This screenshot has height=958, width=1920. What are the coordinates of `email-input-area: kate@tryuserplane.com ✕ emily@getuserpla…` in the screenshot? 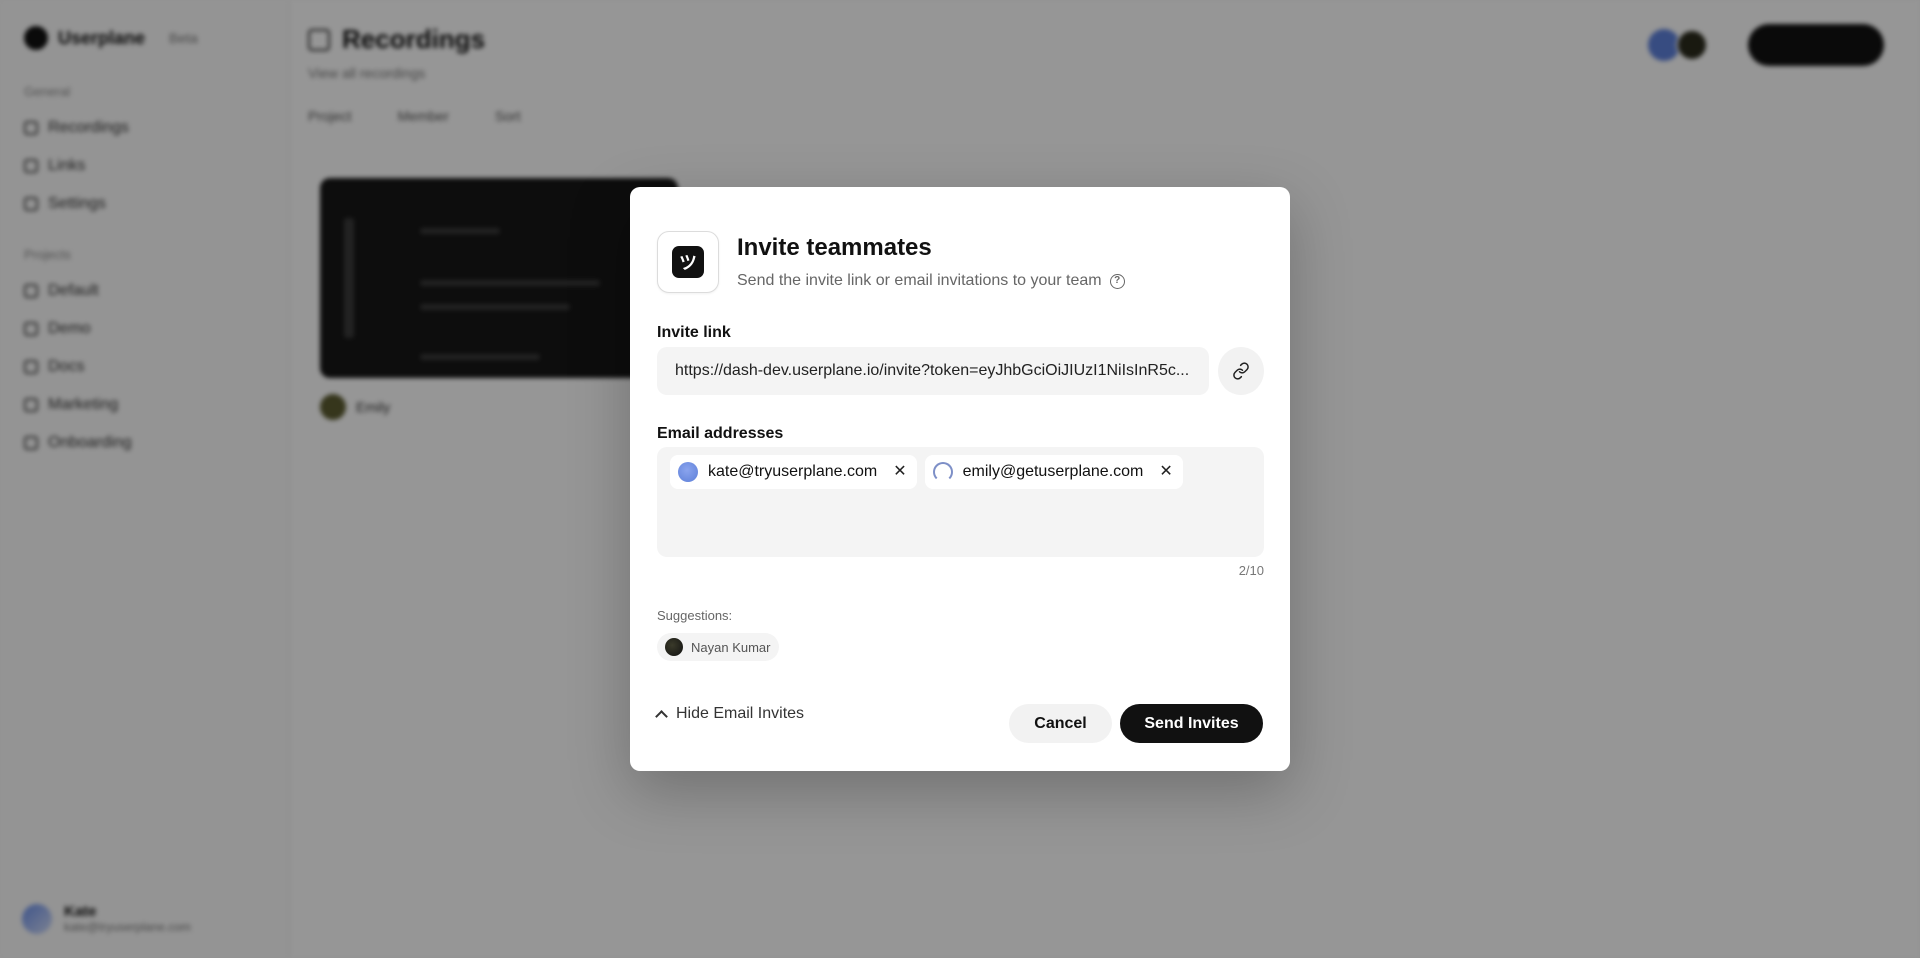 It's located at (960, 502).